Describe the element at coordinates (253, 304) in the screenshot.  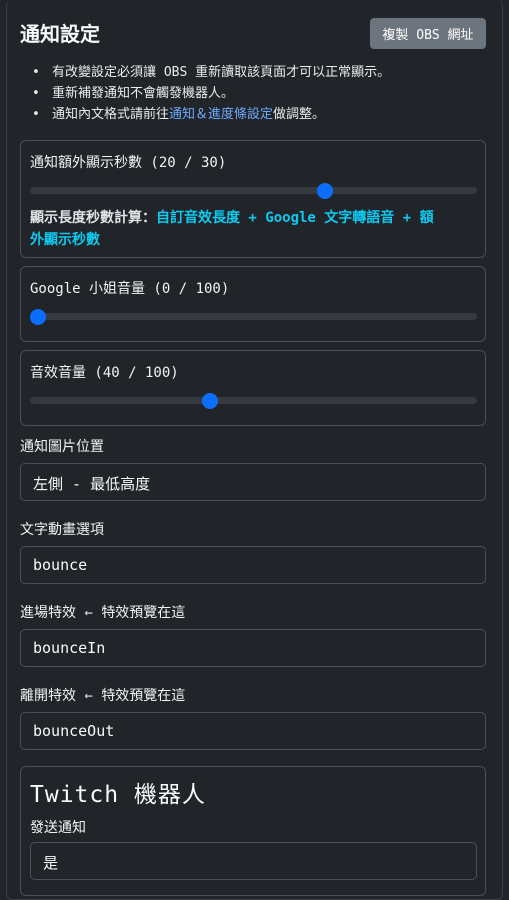
I see `google-volume-group: Google 小姐音量 (0 / 100)` at that location.